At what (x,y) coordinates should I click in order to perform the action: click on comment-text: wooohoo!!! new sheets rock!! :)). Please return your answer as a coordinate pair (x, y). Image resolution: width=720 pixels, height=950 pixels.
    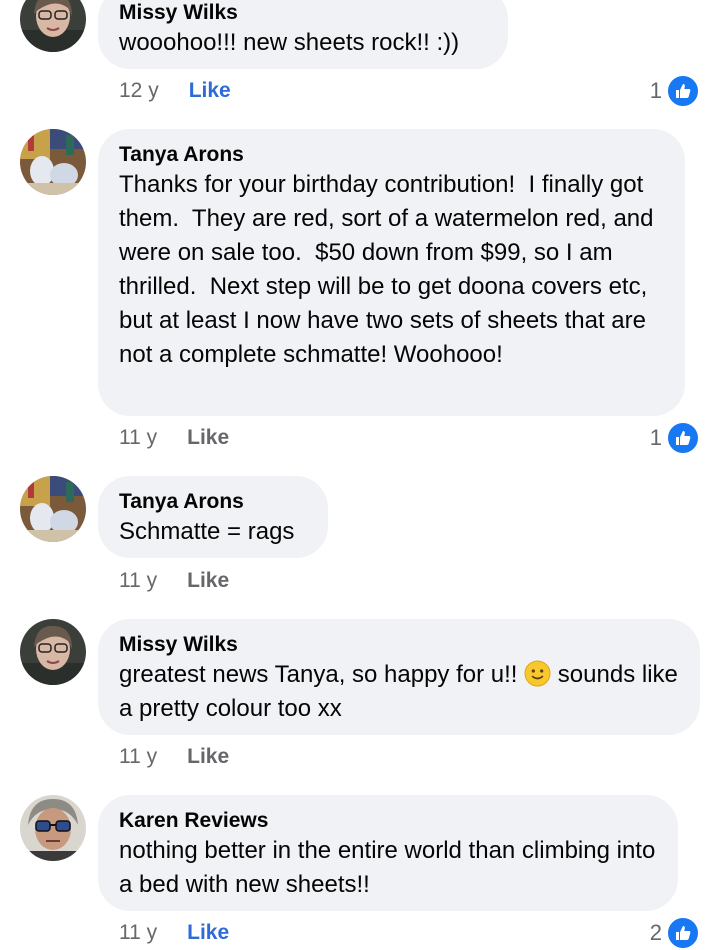
    Looking at the image, I should click on (289, 42).